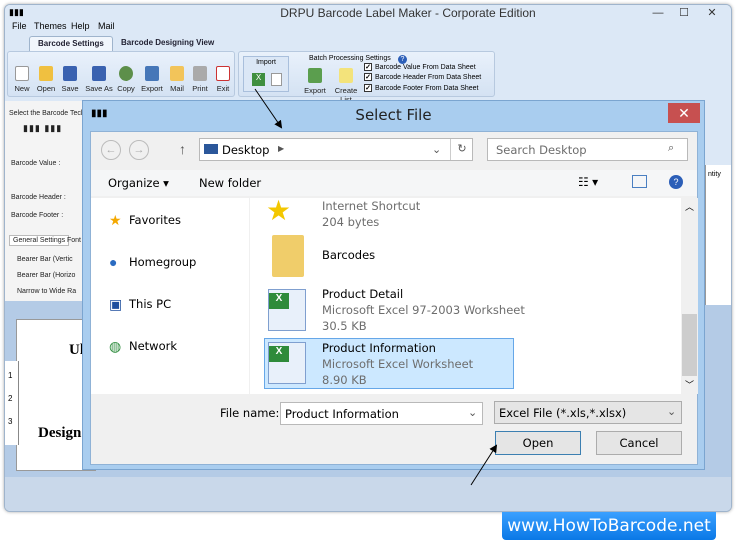 This screenshot has height=545, width=736. Describe the element at coordinates (268, 108) in the screenshot. I see `arrow-to-dialog` at that location.